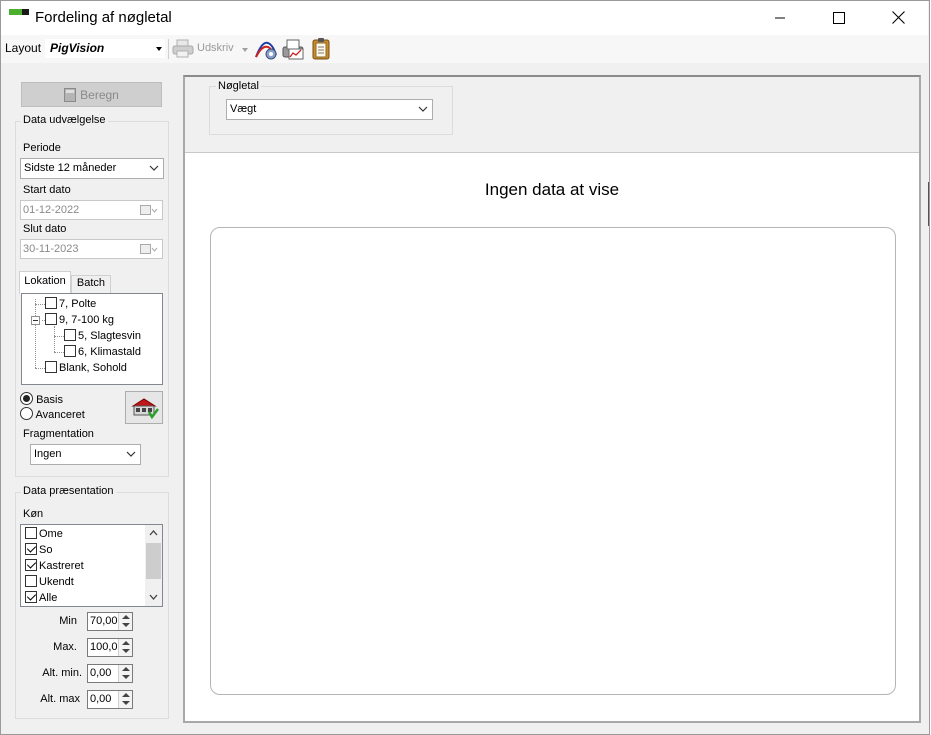  Describe the element at coordinates (70, 168) in the screenshot. I see `period-value: Sidste 12 måneder` at that location.